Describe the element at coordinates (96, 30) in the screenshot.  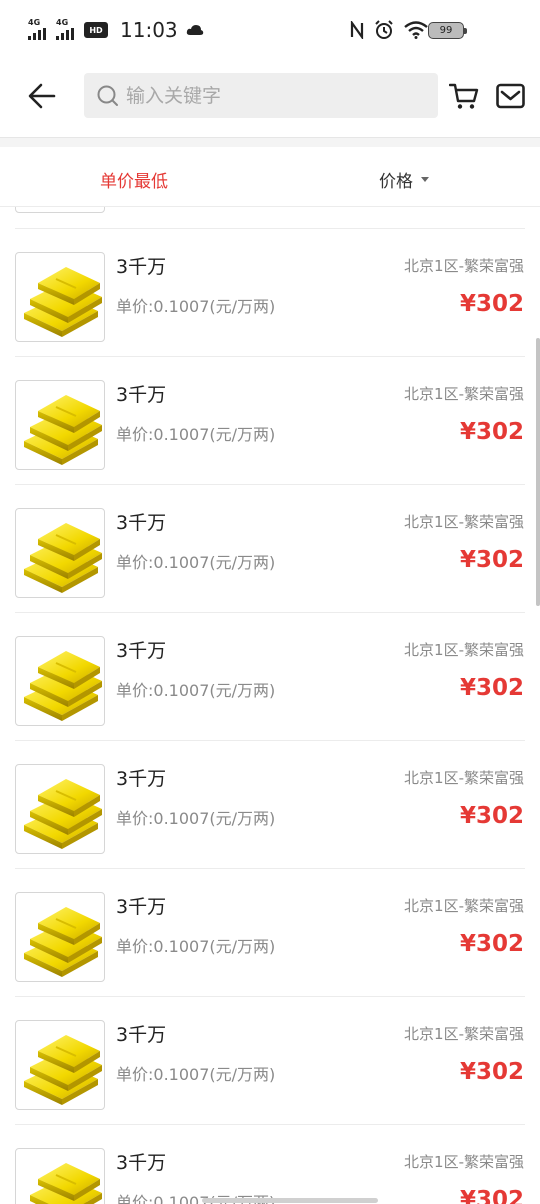
I see `hd-icon: HD` at that location.